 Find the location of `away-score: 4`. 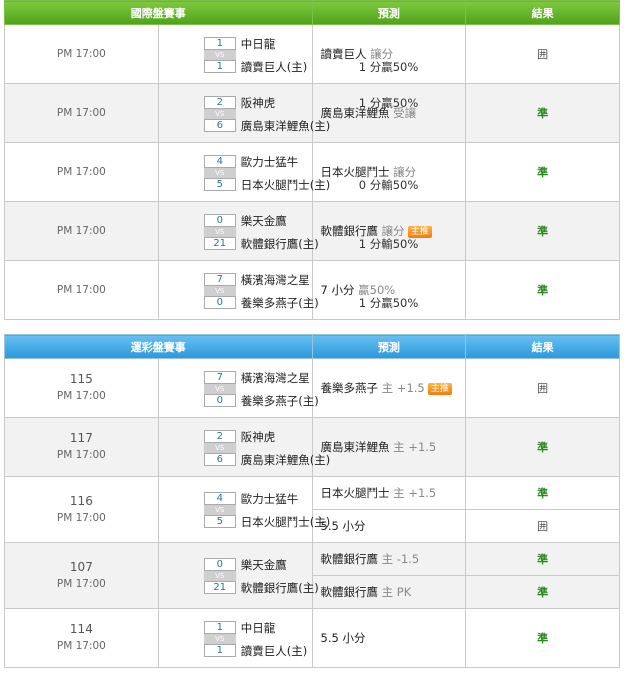

away-score: 4 is located at coordinates (219, 161).